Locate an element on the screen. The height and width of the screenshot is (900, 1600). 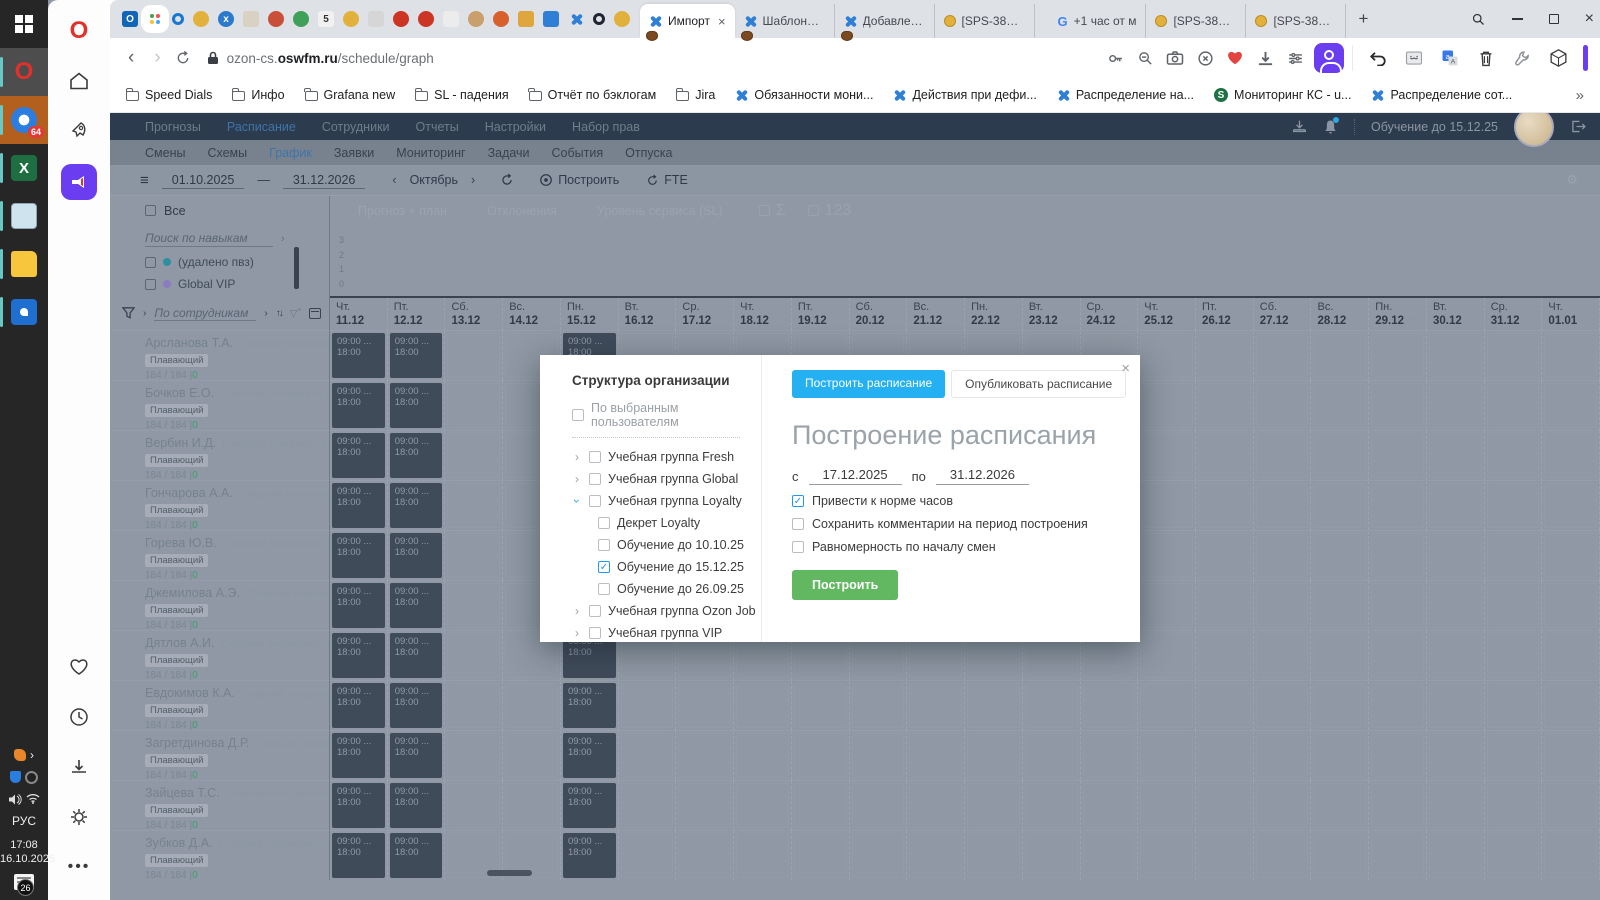
date-column-header: Вт. 23.12 is located at coordinates (1052, 314).